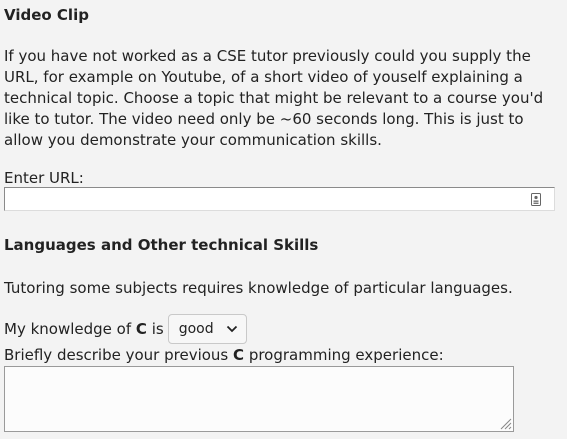 This screenshot has height=439, width=567. I want to click on experience-textarea, so click(259, 399).